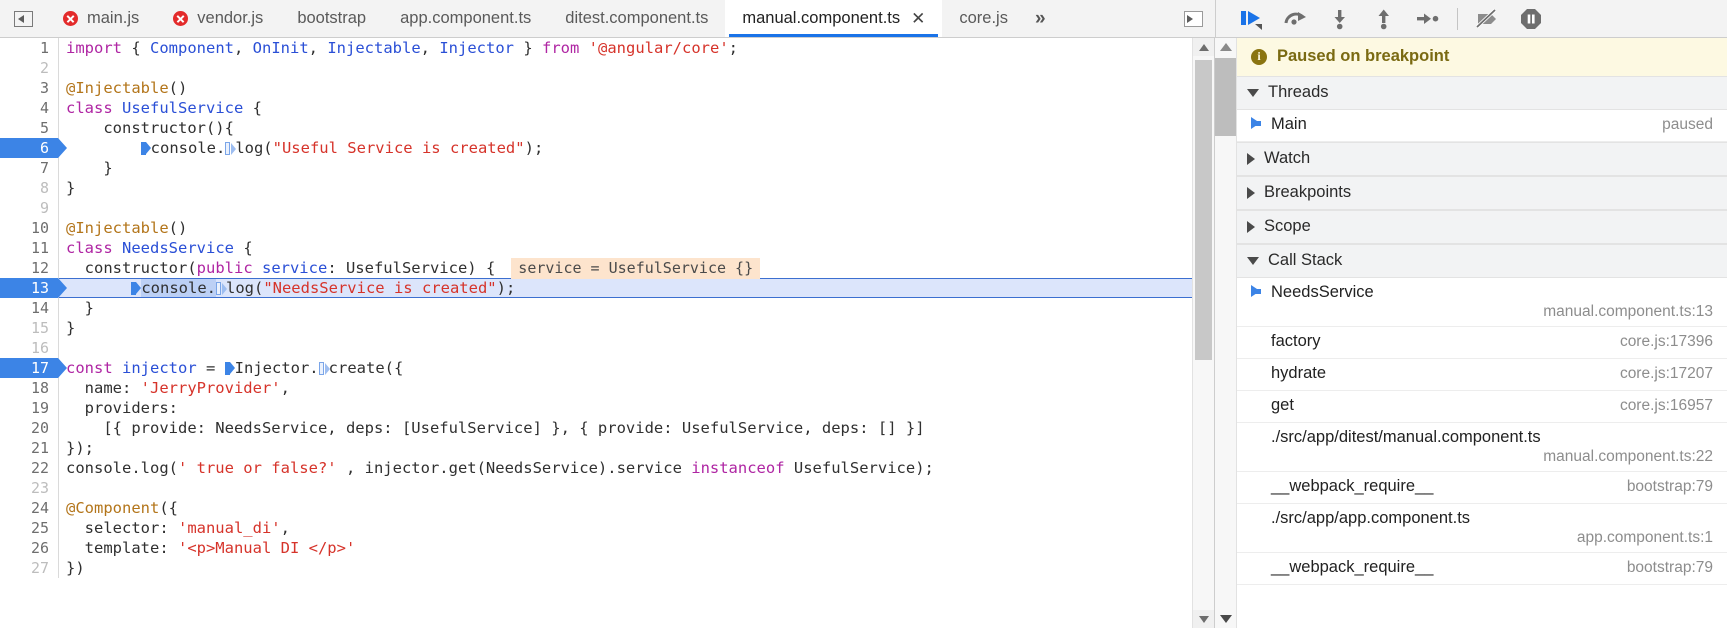 Image resolution: width=1727 pixels, height=628 pixels. I want to click on more-tabs-button: », so click(1042, 18).